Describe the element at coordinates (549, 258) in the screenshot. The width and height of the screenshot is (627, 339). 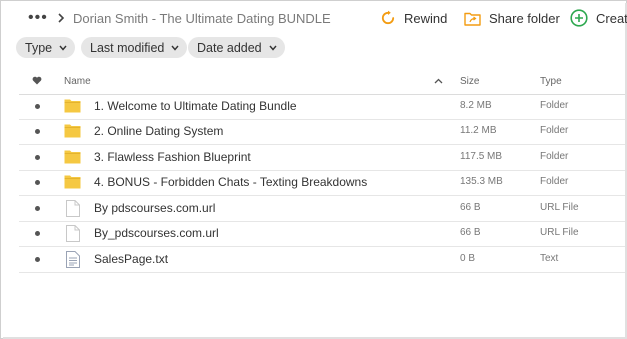
I see `file-type: Text` at that location.